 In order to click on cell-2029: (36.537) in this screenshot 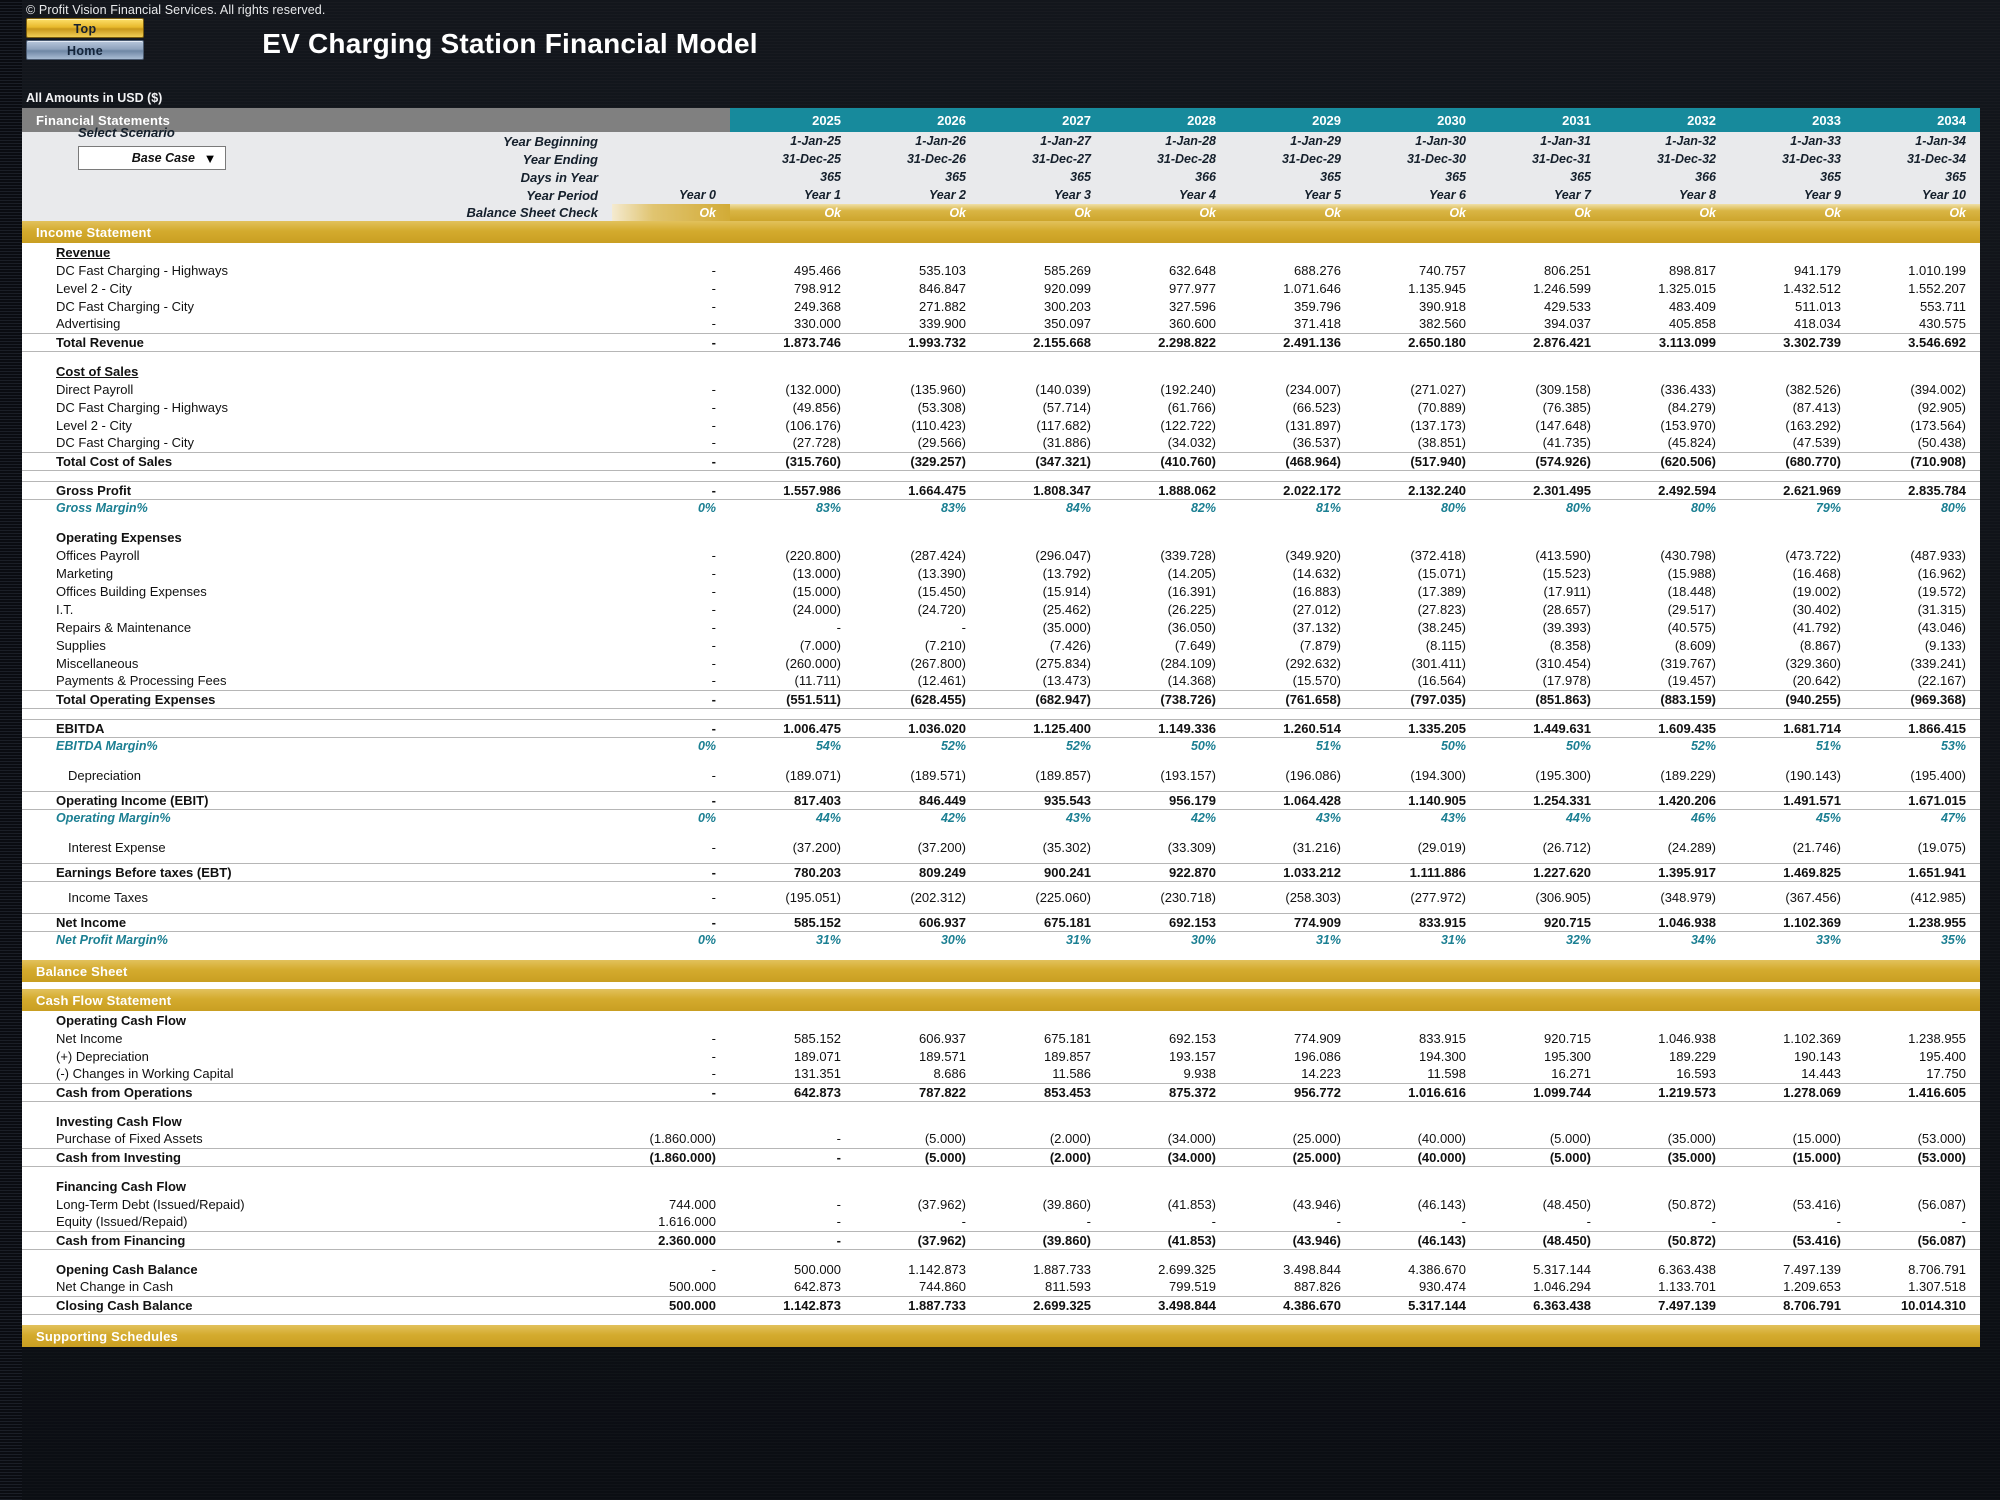, I will do `click(1293, 443)`.